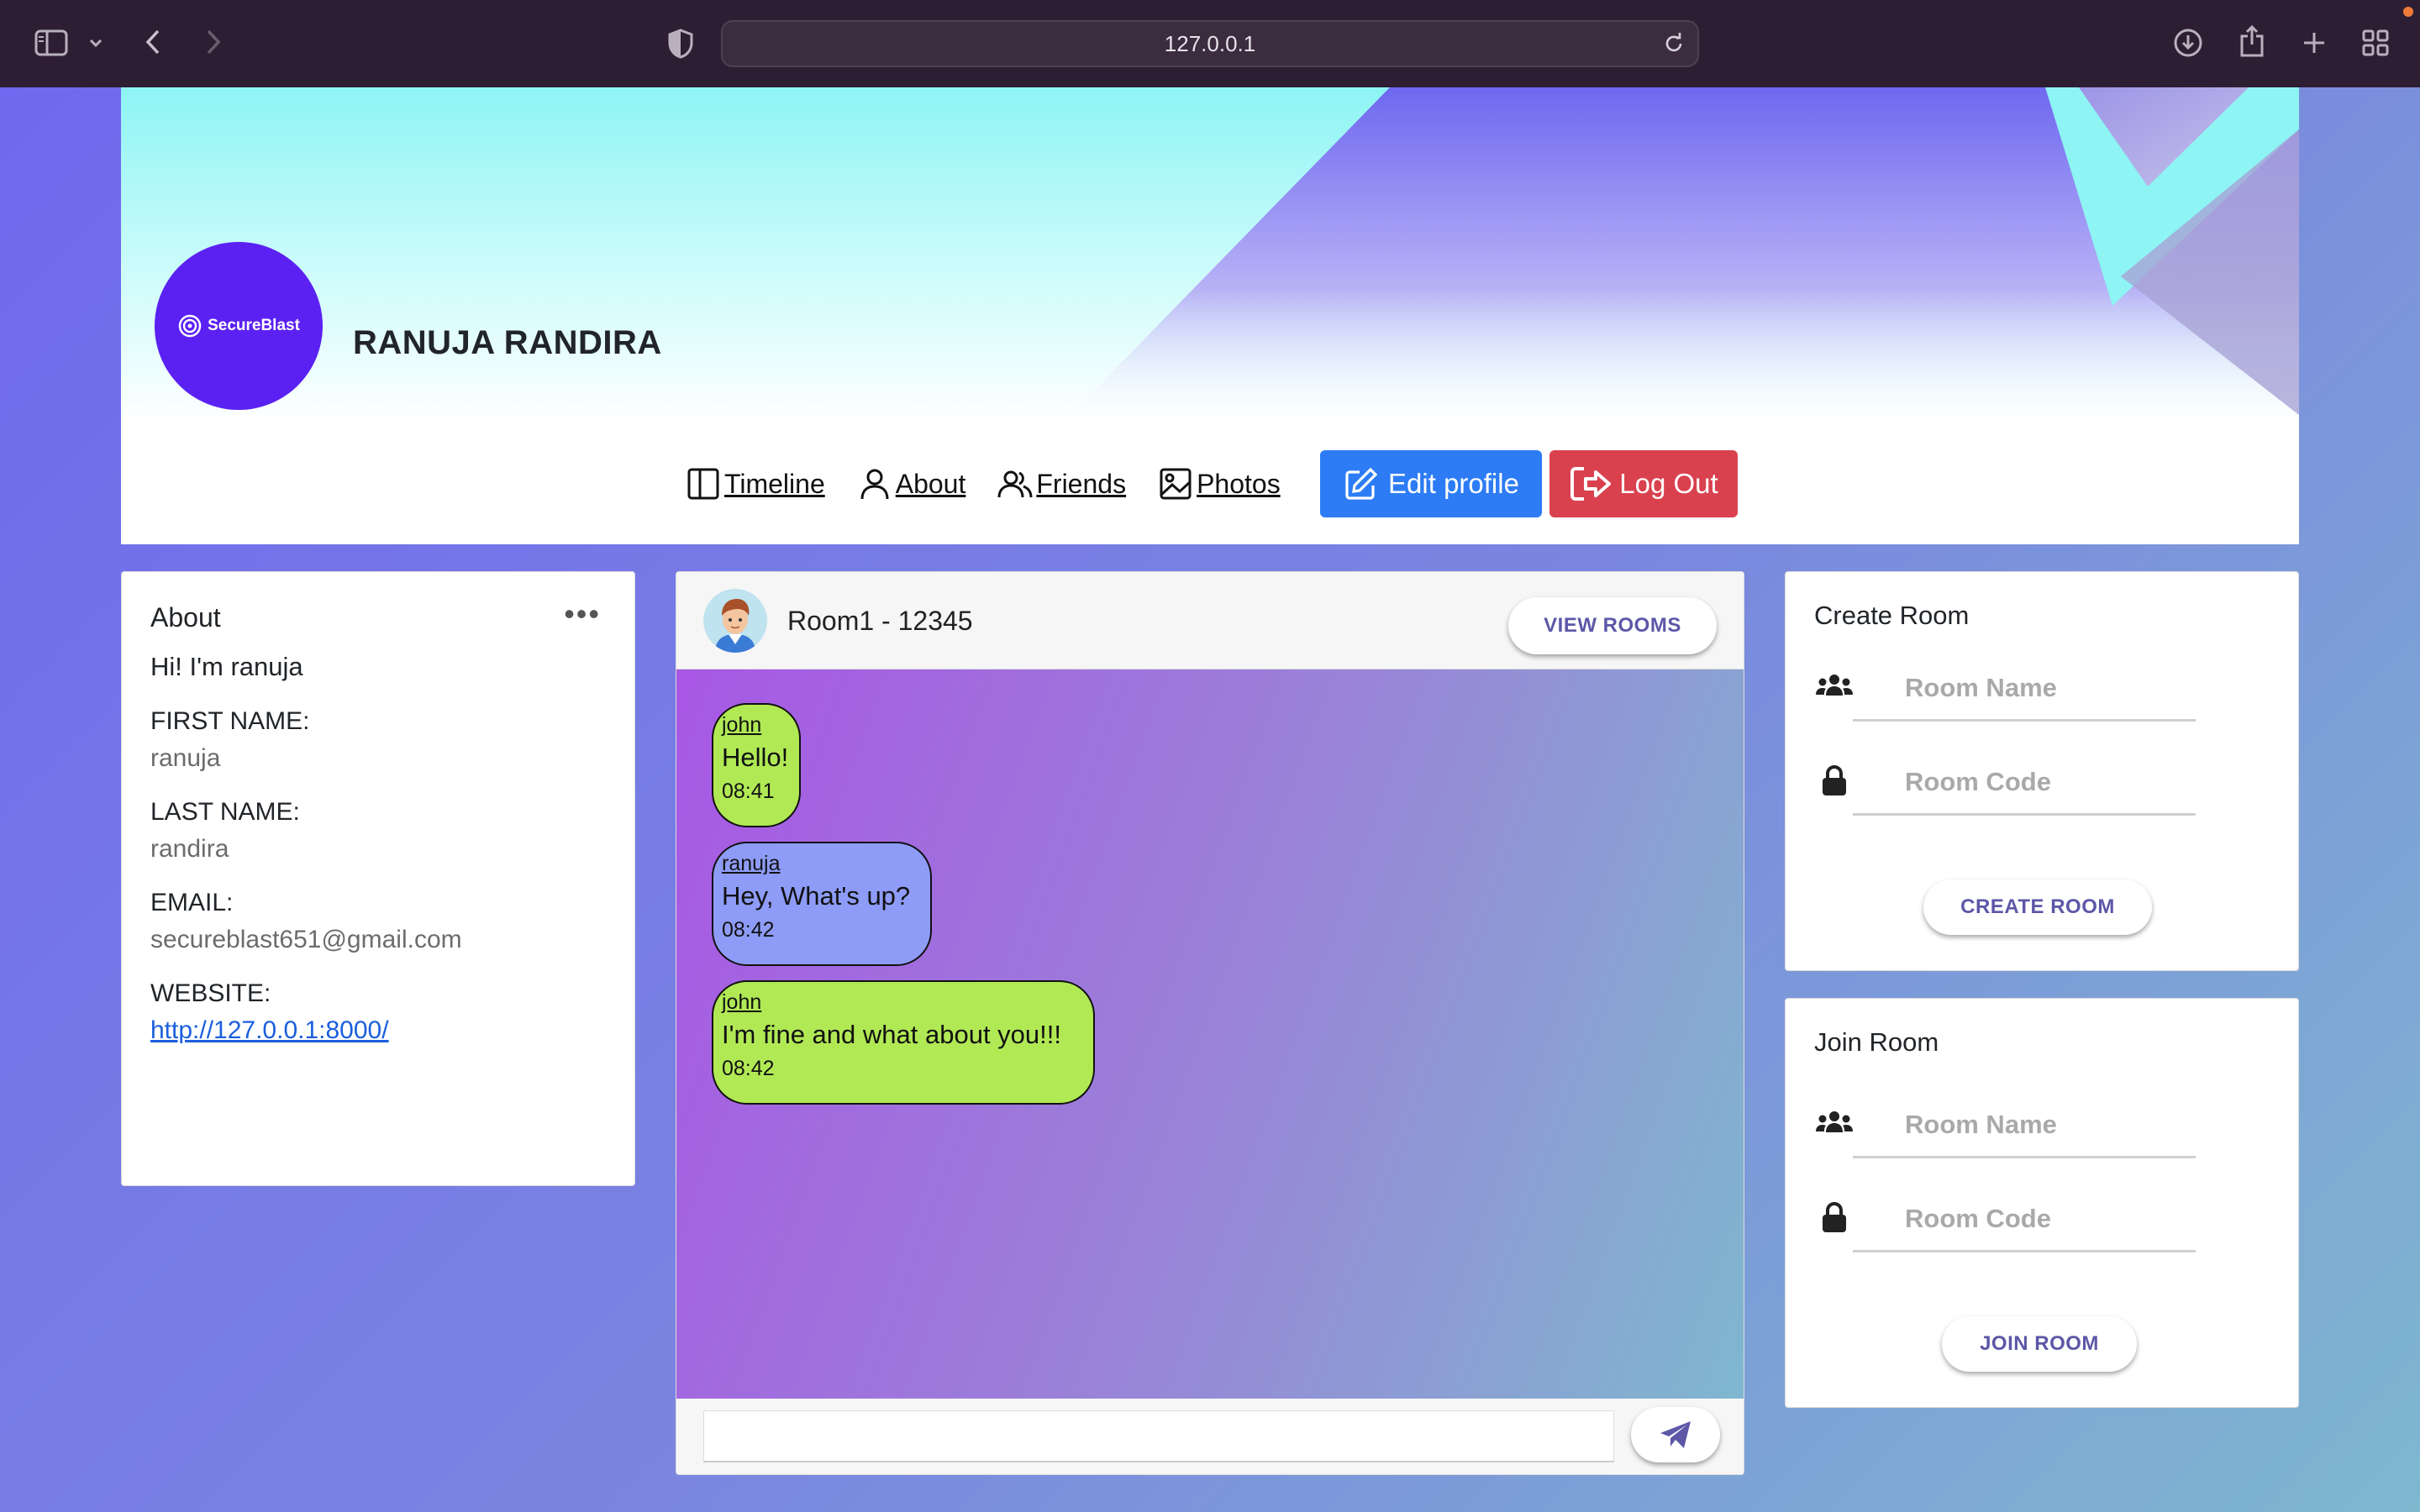 The height and width of the screenshot is (1512, 2420). Describe the element at coordinates (96, 42) in the screenshot. I see `chevron-down-icon` at that location.